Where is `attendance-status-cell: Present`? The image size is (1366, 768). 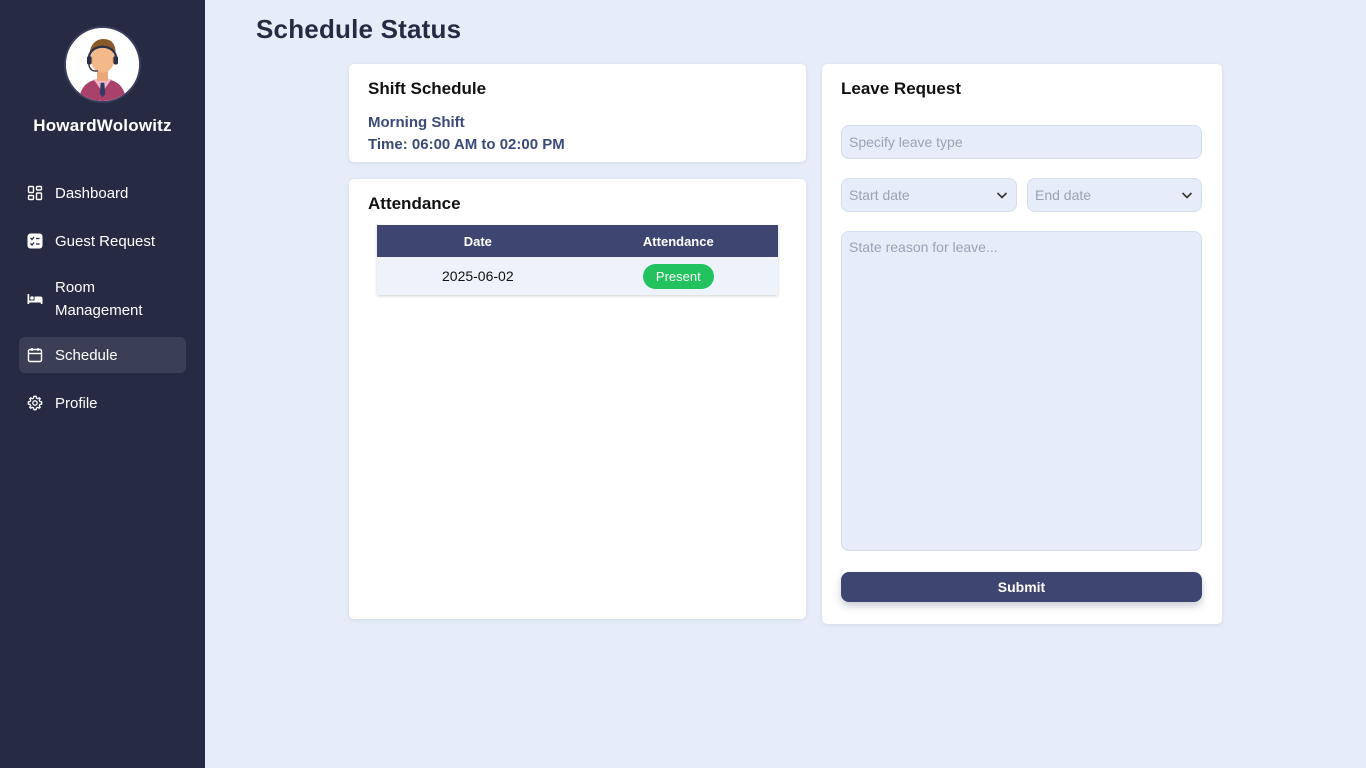
attendance-status-cell: Present is located at coordinates (678, 276).